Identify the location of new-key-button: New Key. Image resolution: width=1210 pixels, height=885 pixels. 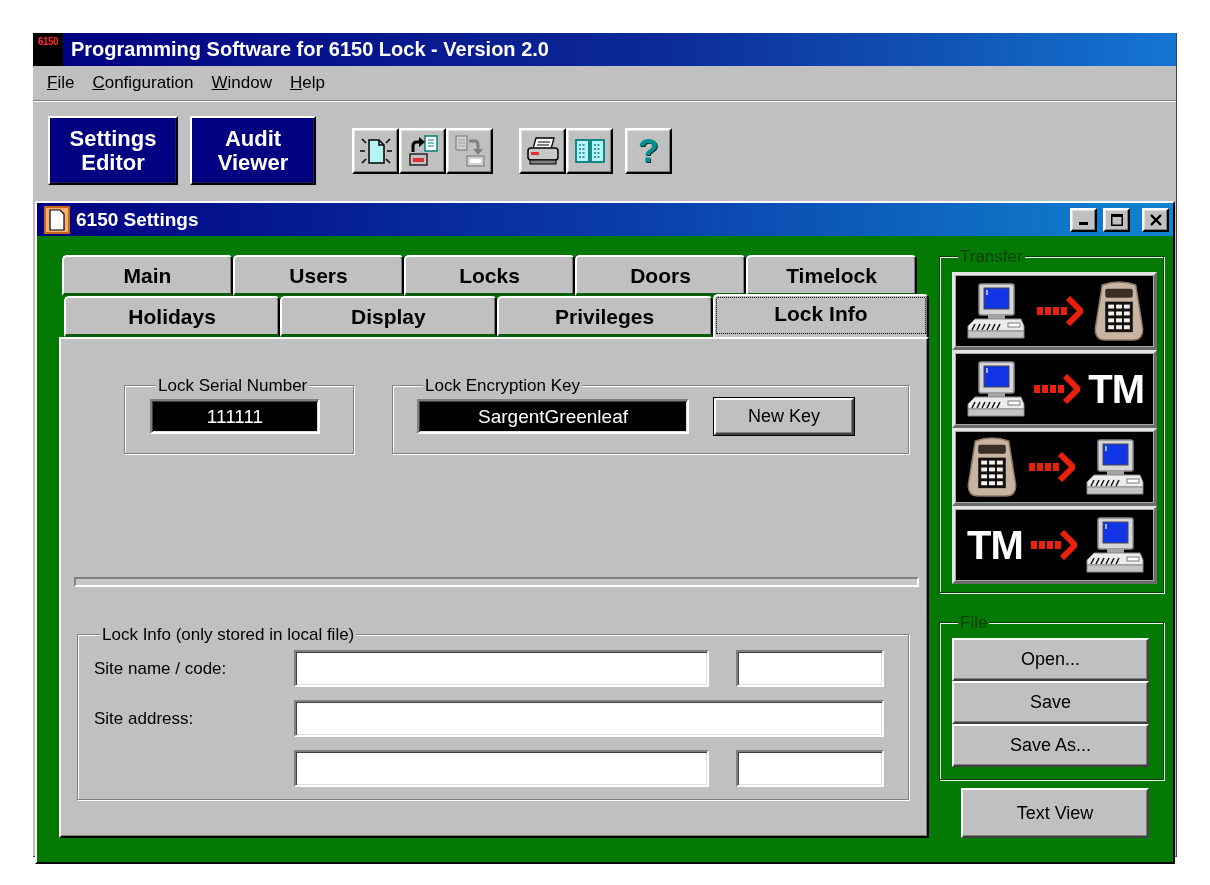
(784, 416).